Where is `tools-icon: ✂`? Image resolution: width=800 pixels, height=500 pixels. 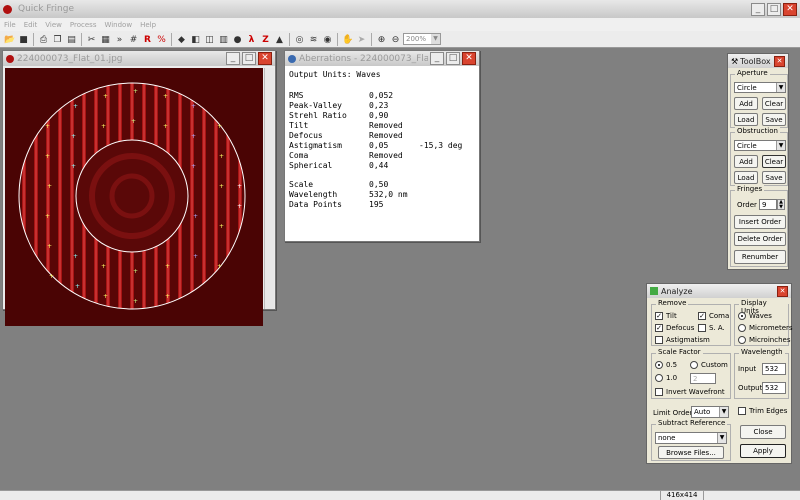 tools-icon: ✂ is located at coordinates (91, 39).